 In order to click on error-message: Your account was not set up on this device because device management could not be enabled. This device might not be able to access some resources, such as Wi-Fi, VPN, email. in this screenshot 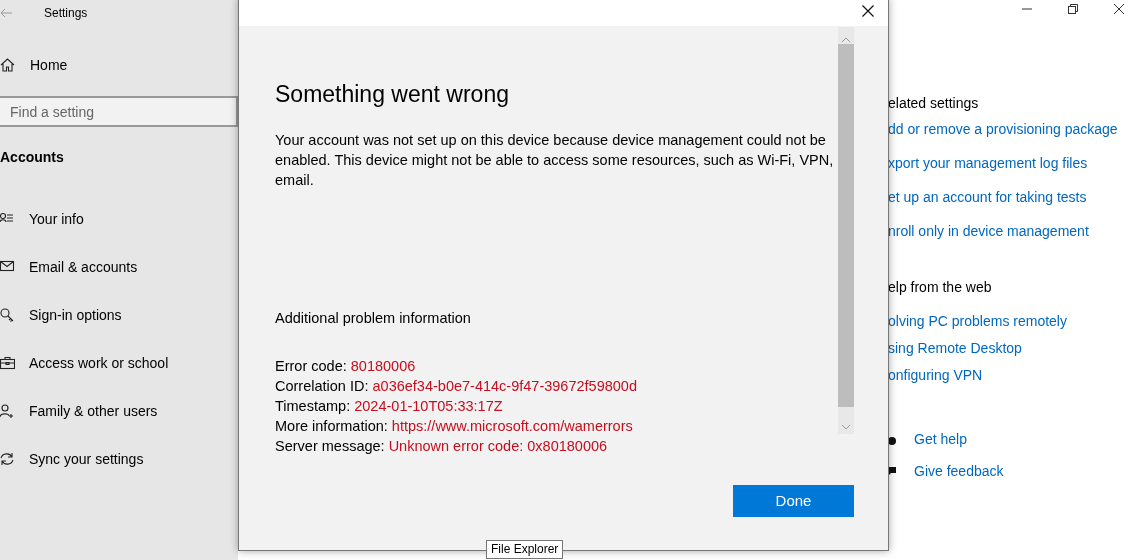, I will do `click(555, 160)`.